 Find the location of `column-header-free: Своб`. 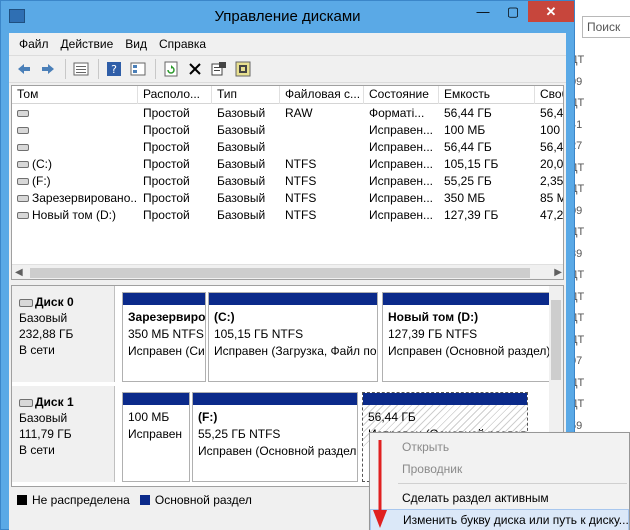

column-header-free: Своб is located at coordinates (549, 95).